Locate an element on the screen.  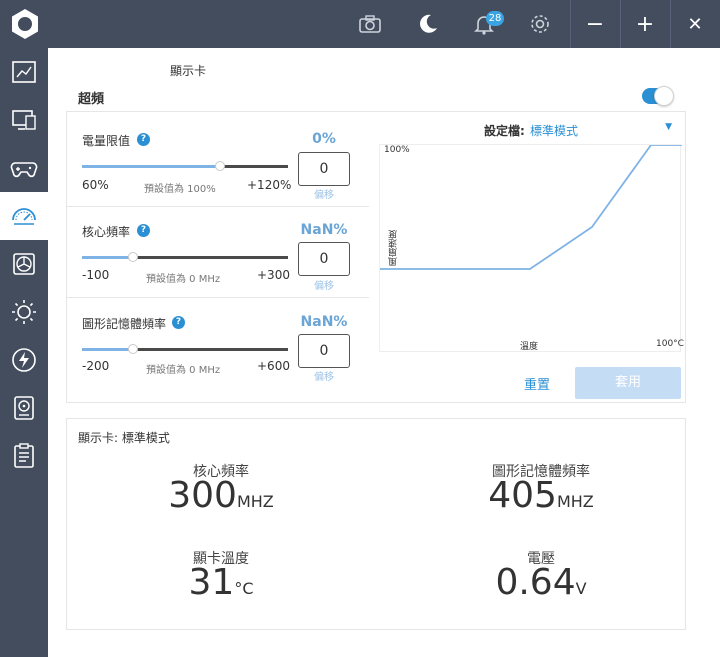
section-title: 超頻 is located at coordinates (91, 99).